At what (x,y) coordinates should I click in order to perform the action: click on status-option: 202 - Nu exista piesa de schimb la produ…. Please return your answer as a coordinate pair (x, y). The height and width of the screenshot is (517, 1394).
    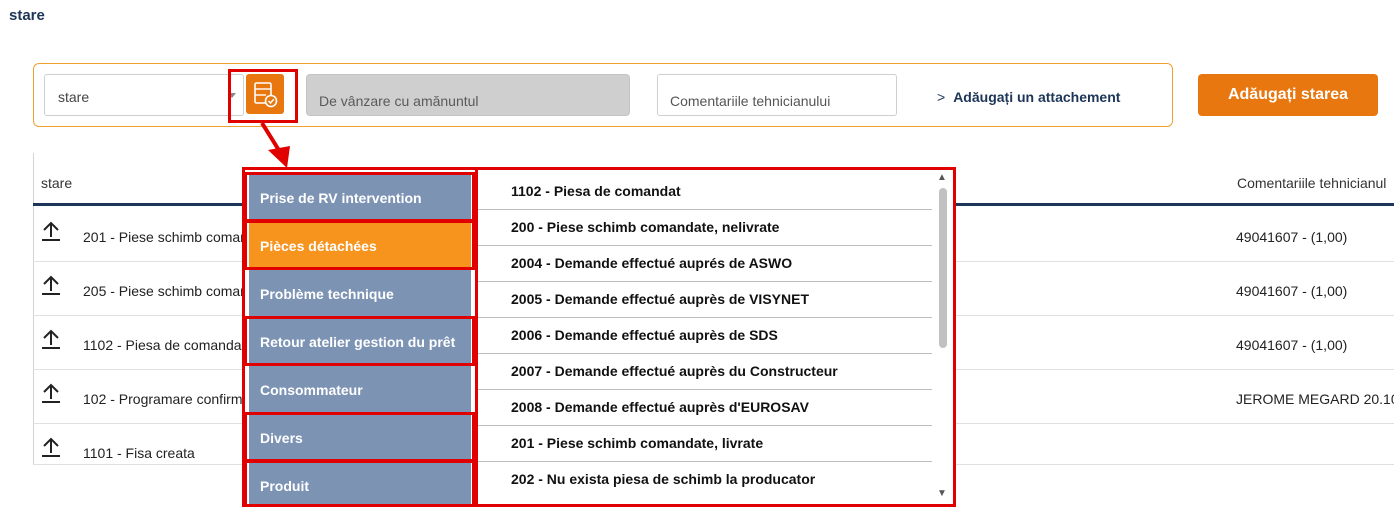
    Looking at the image, I should click on (705, 480).